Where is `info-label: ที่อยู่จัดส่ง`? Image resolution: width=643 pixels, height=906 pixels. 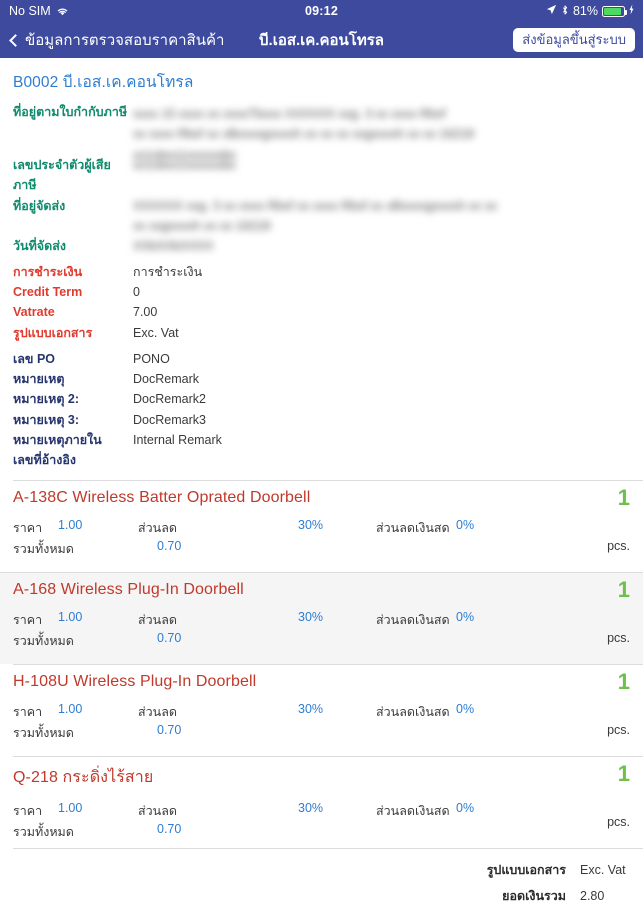
info-label: ที่อยู่จัดส่ง is located at coordinates (39, 205).